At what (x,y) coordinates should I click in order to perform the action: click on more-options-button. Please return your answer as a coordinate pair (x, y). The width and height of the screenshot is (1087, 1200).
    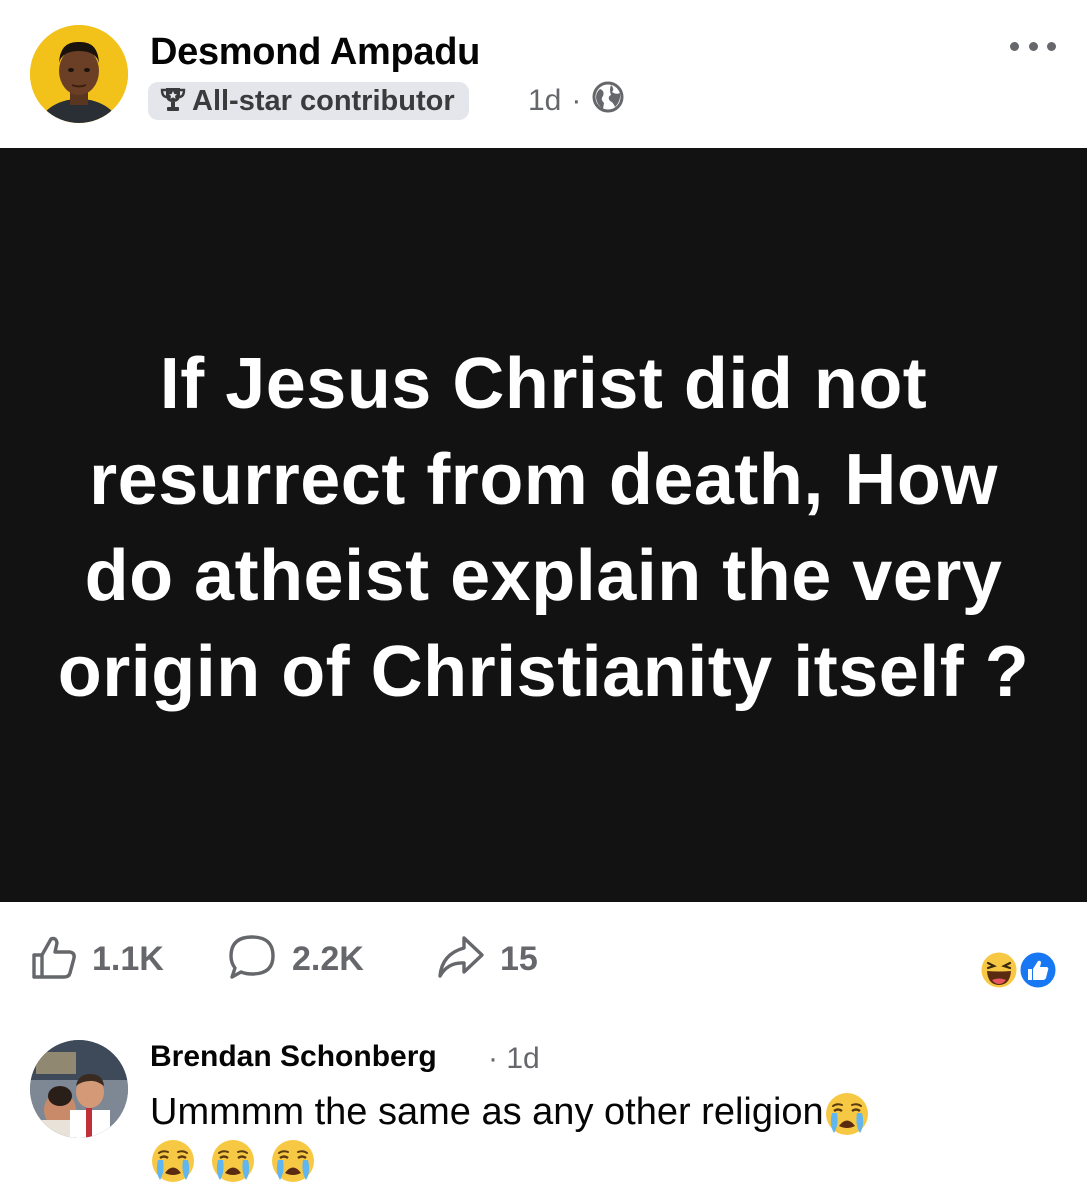
    Looking at the image, I should click on (1033, 46).